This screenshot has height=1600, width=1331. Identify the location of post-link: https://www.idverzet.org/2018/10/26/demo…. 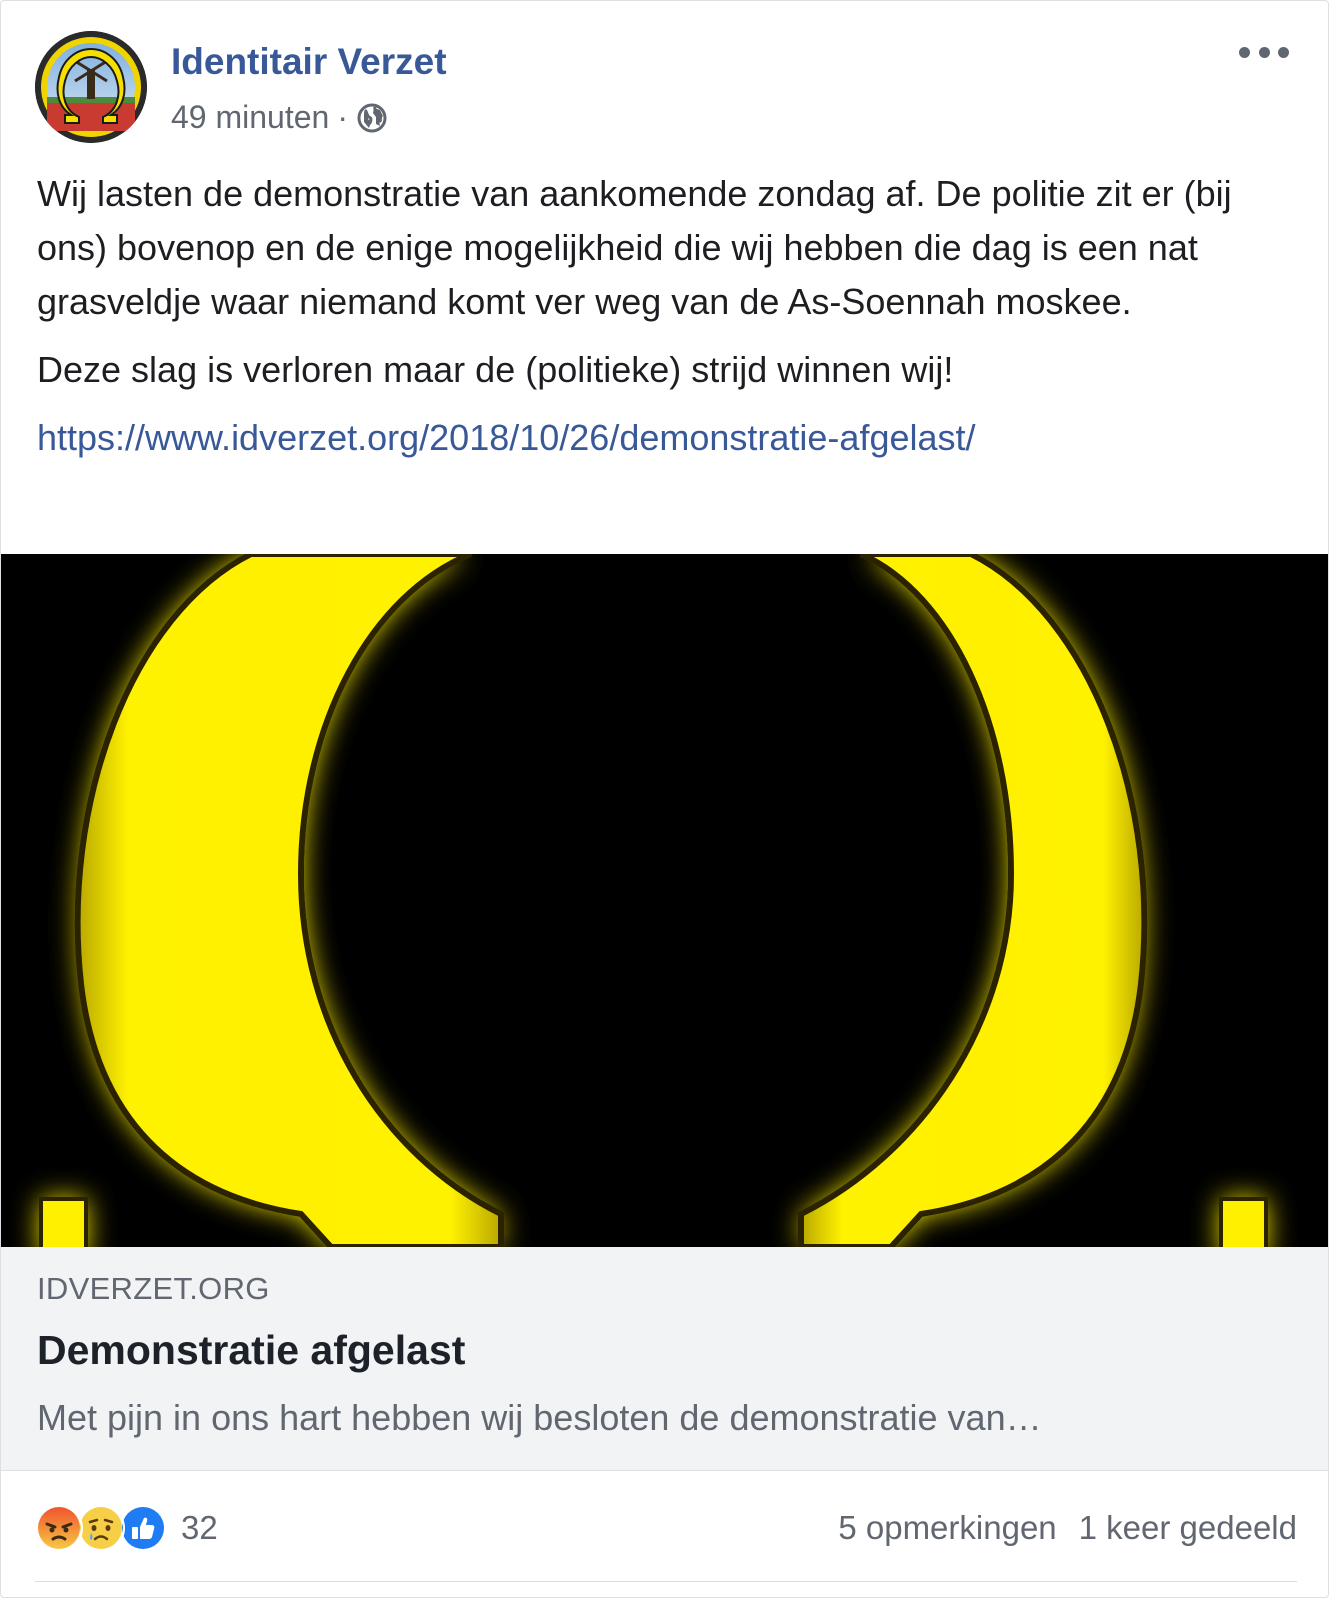
(667, 438).